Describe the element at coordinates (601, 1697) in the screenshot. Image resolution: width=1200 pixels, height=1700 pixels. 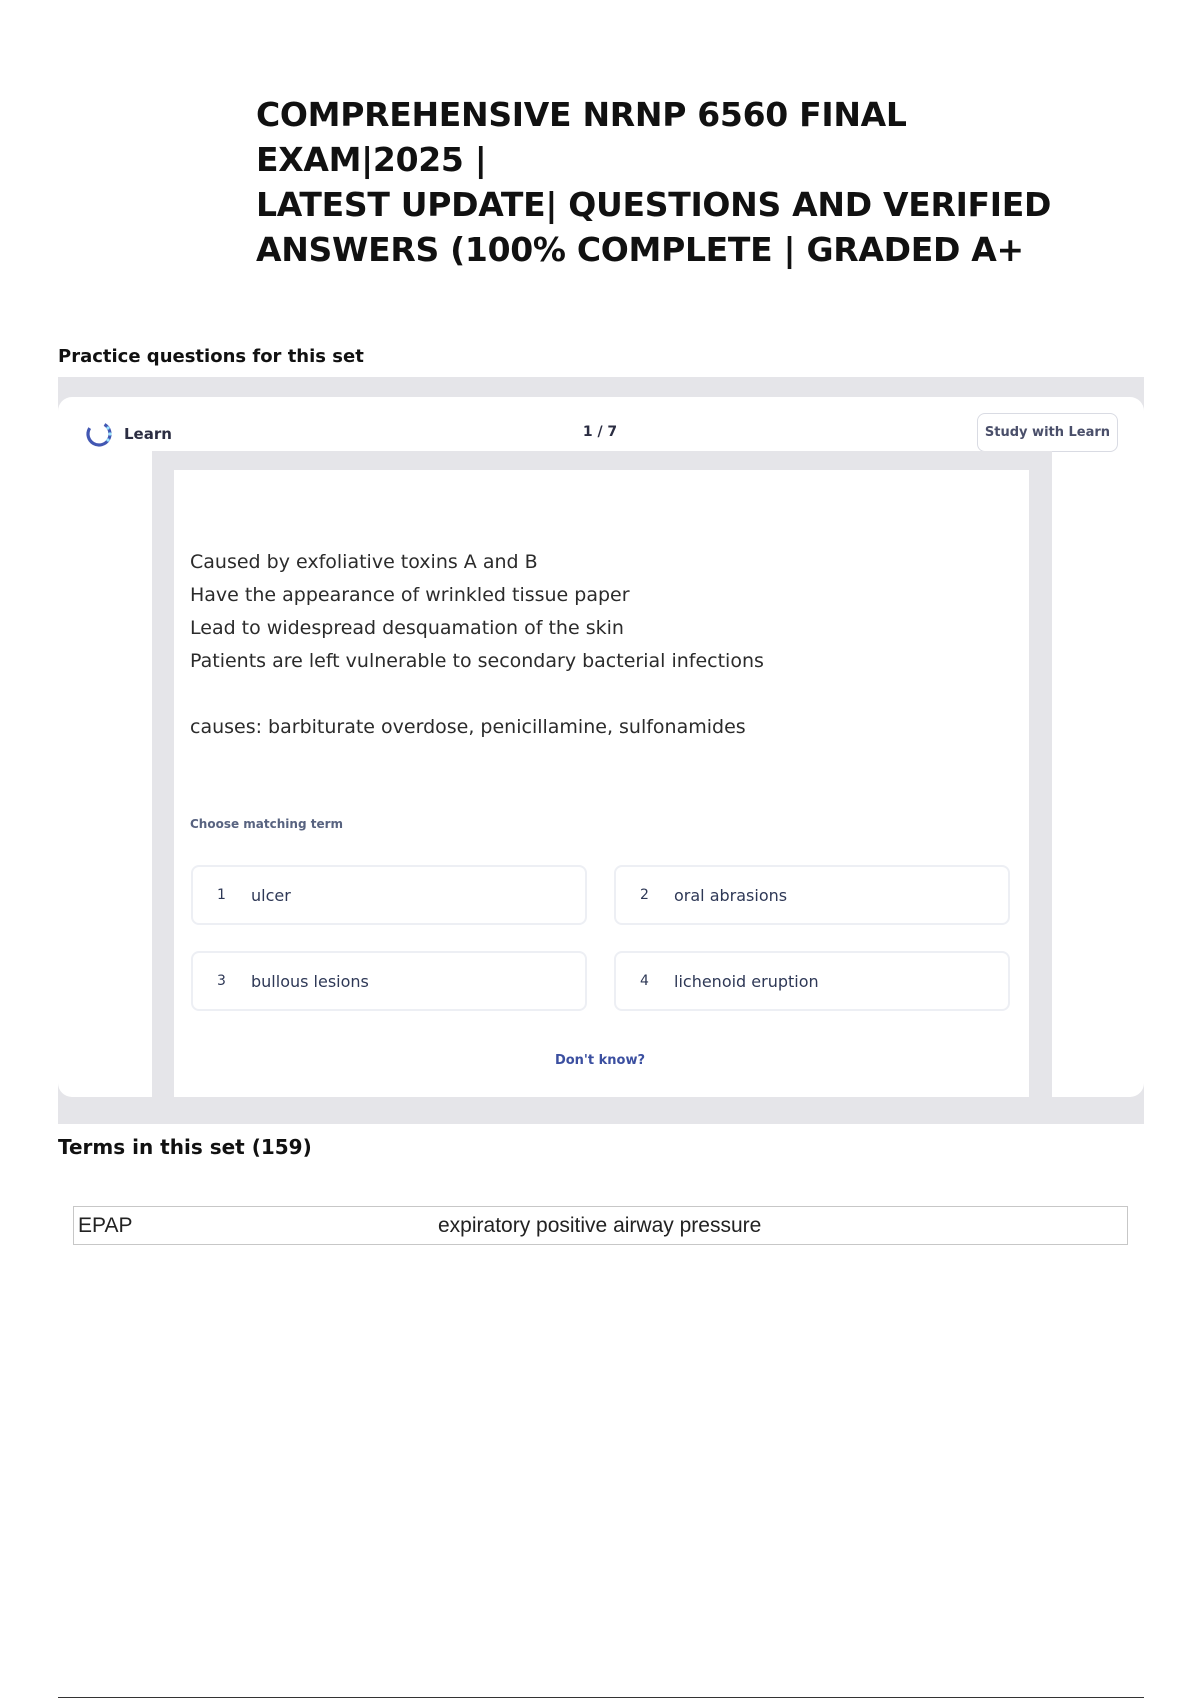
I see `footer-divider` at that location.